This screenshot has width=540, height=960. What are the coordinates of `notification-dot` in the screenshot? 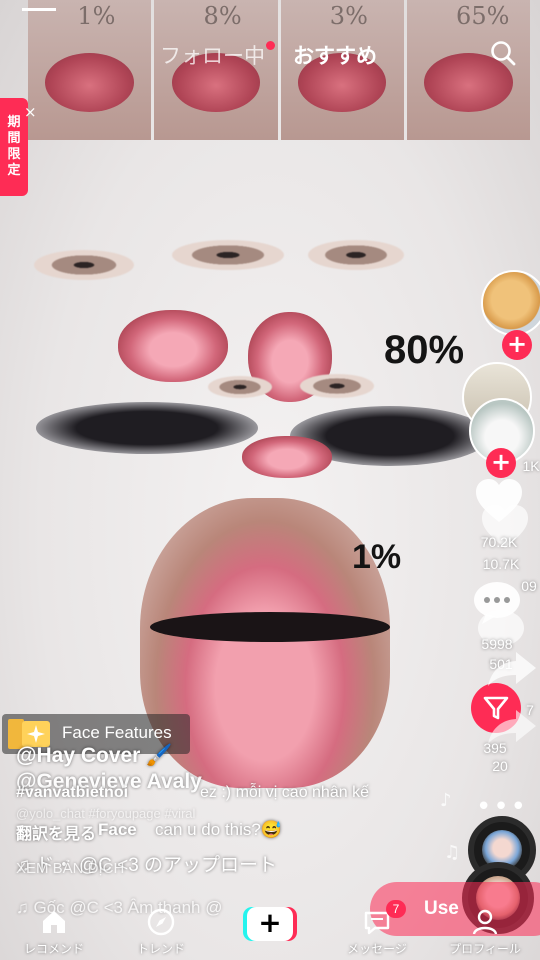 It's located at (270, 45).